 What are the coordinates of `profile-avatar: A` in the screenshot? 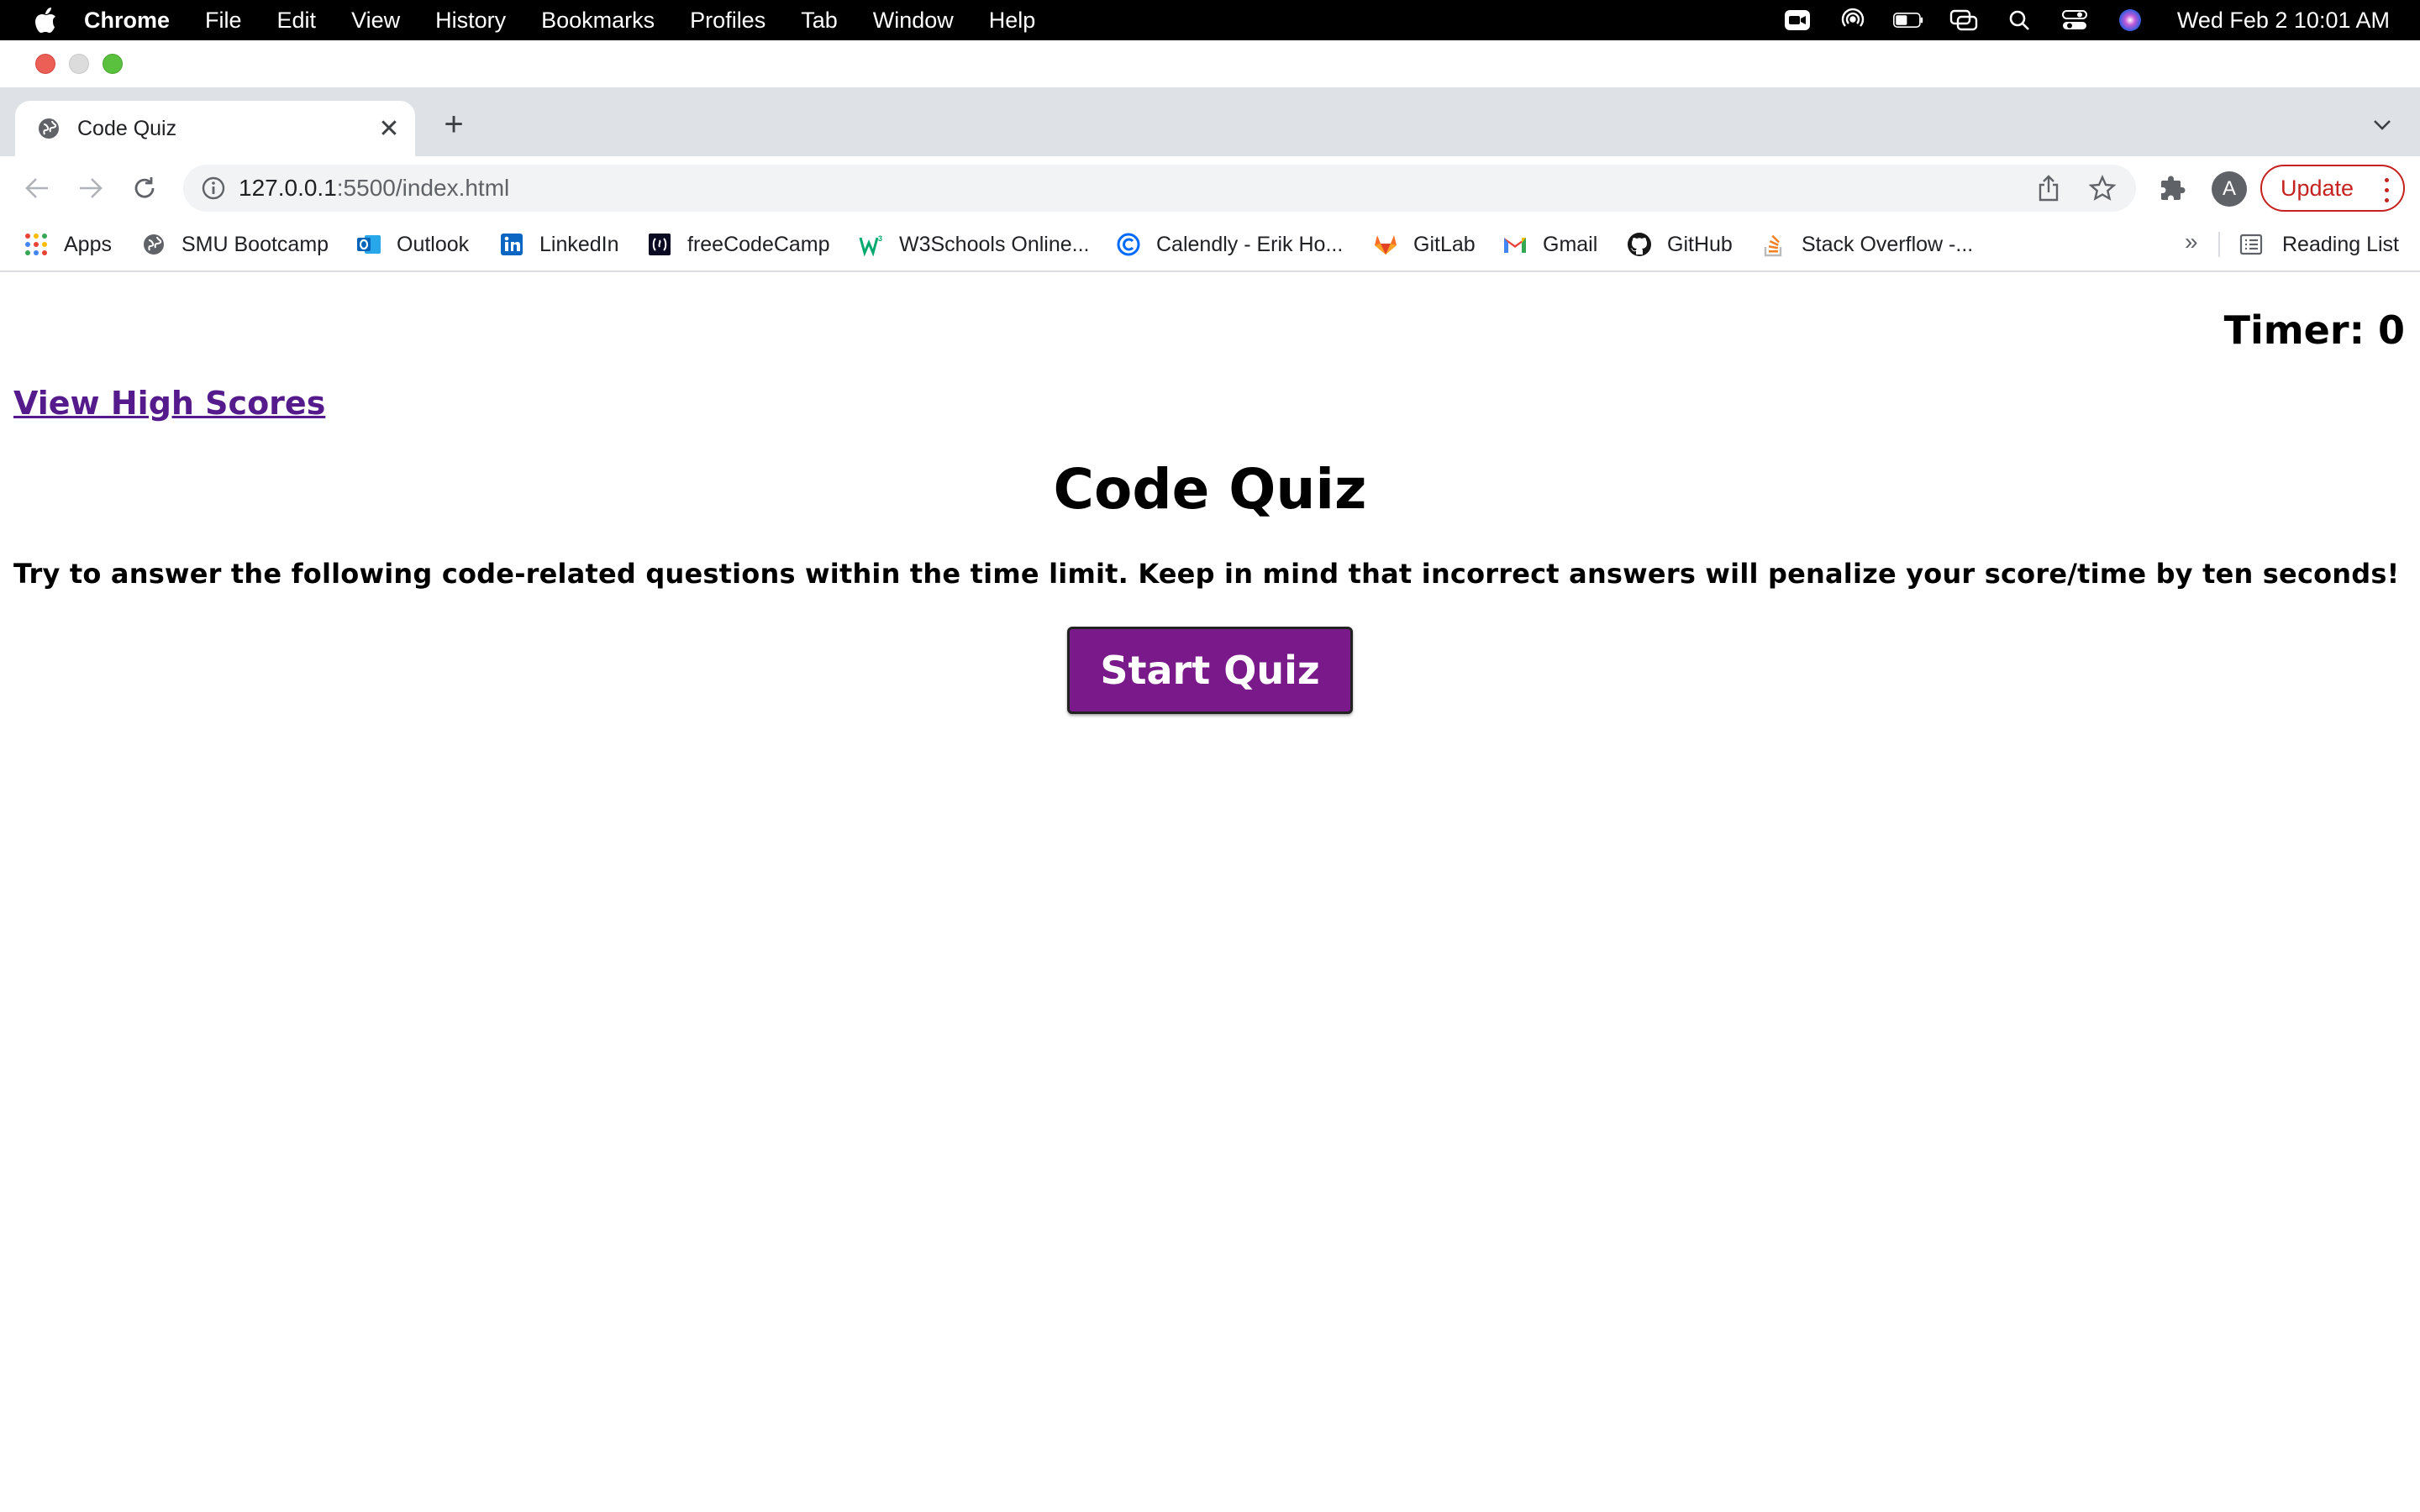 It's located at (2229, 189).